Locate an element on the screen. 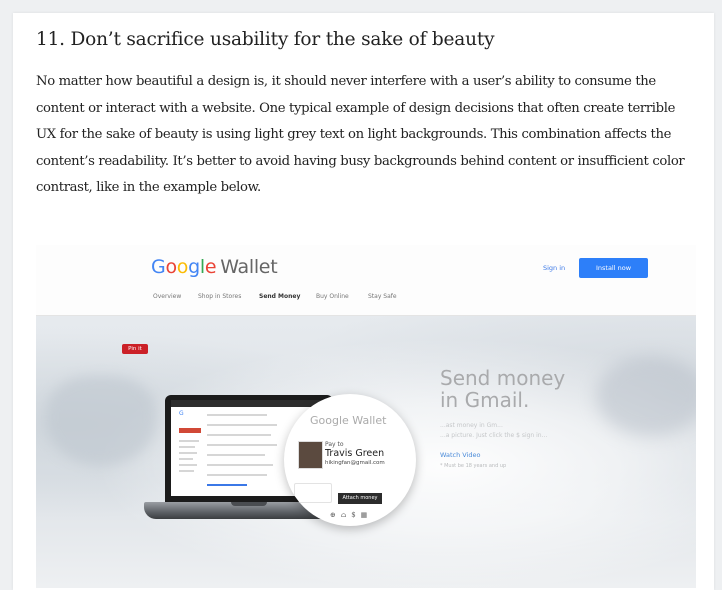  gmail-mini-logo: G is located at coordinates (181, 413).